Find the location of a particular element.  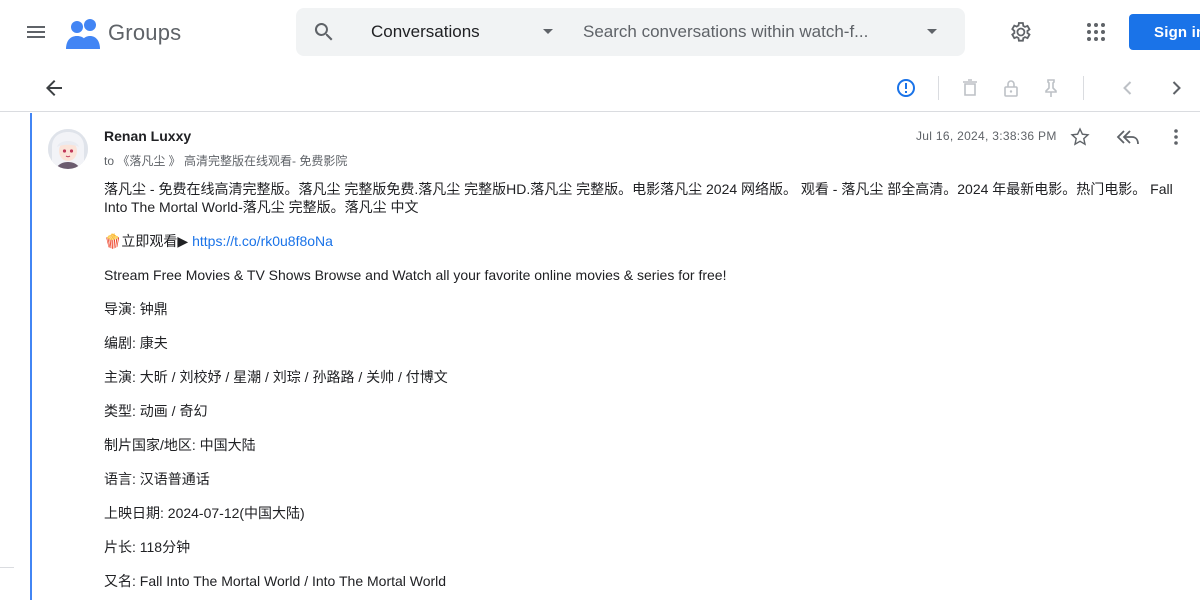

chevron-down-icon is located at coordinates (548, 31).